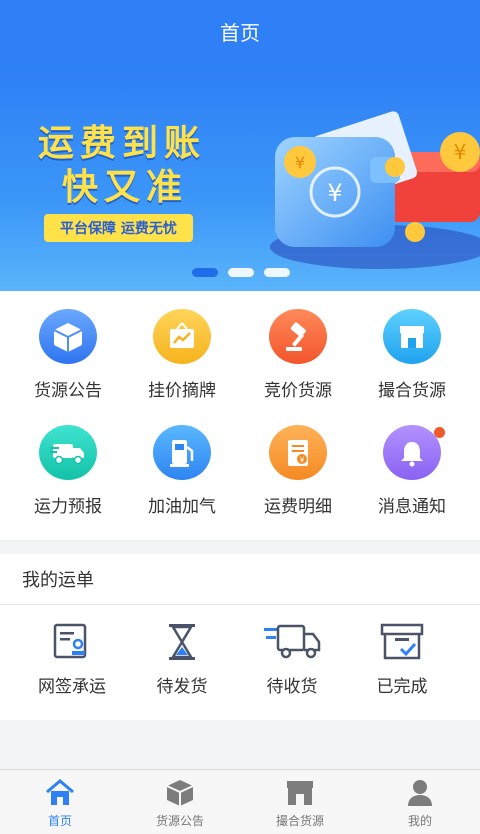  I want to click on order-item-pending-shipment: 待发货, so click(182, 659).